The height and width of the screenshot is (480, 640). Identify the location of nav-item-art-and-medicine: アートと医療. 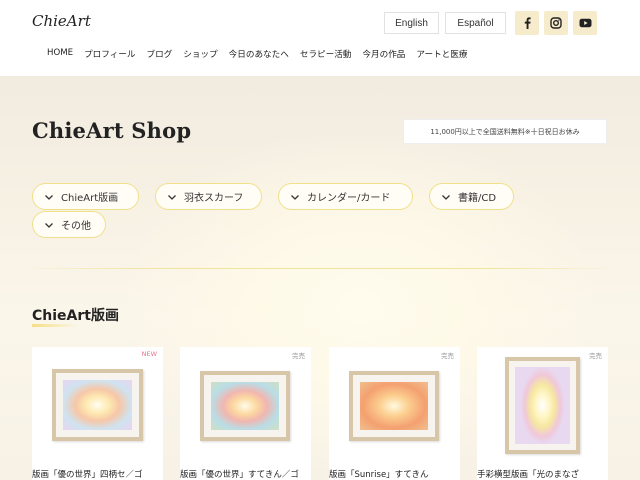
(441, 54).